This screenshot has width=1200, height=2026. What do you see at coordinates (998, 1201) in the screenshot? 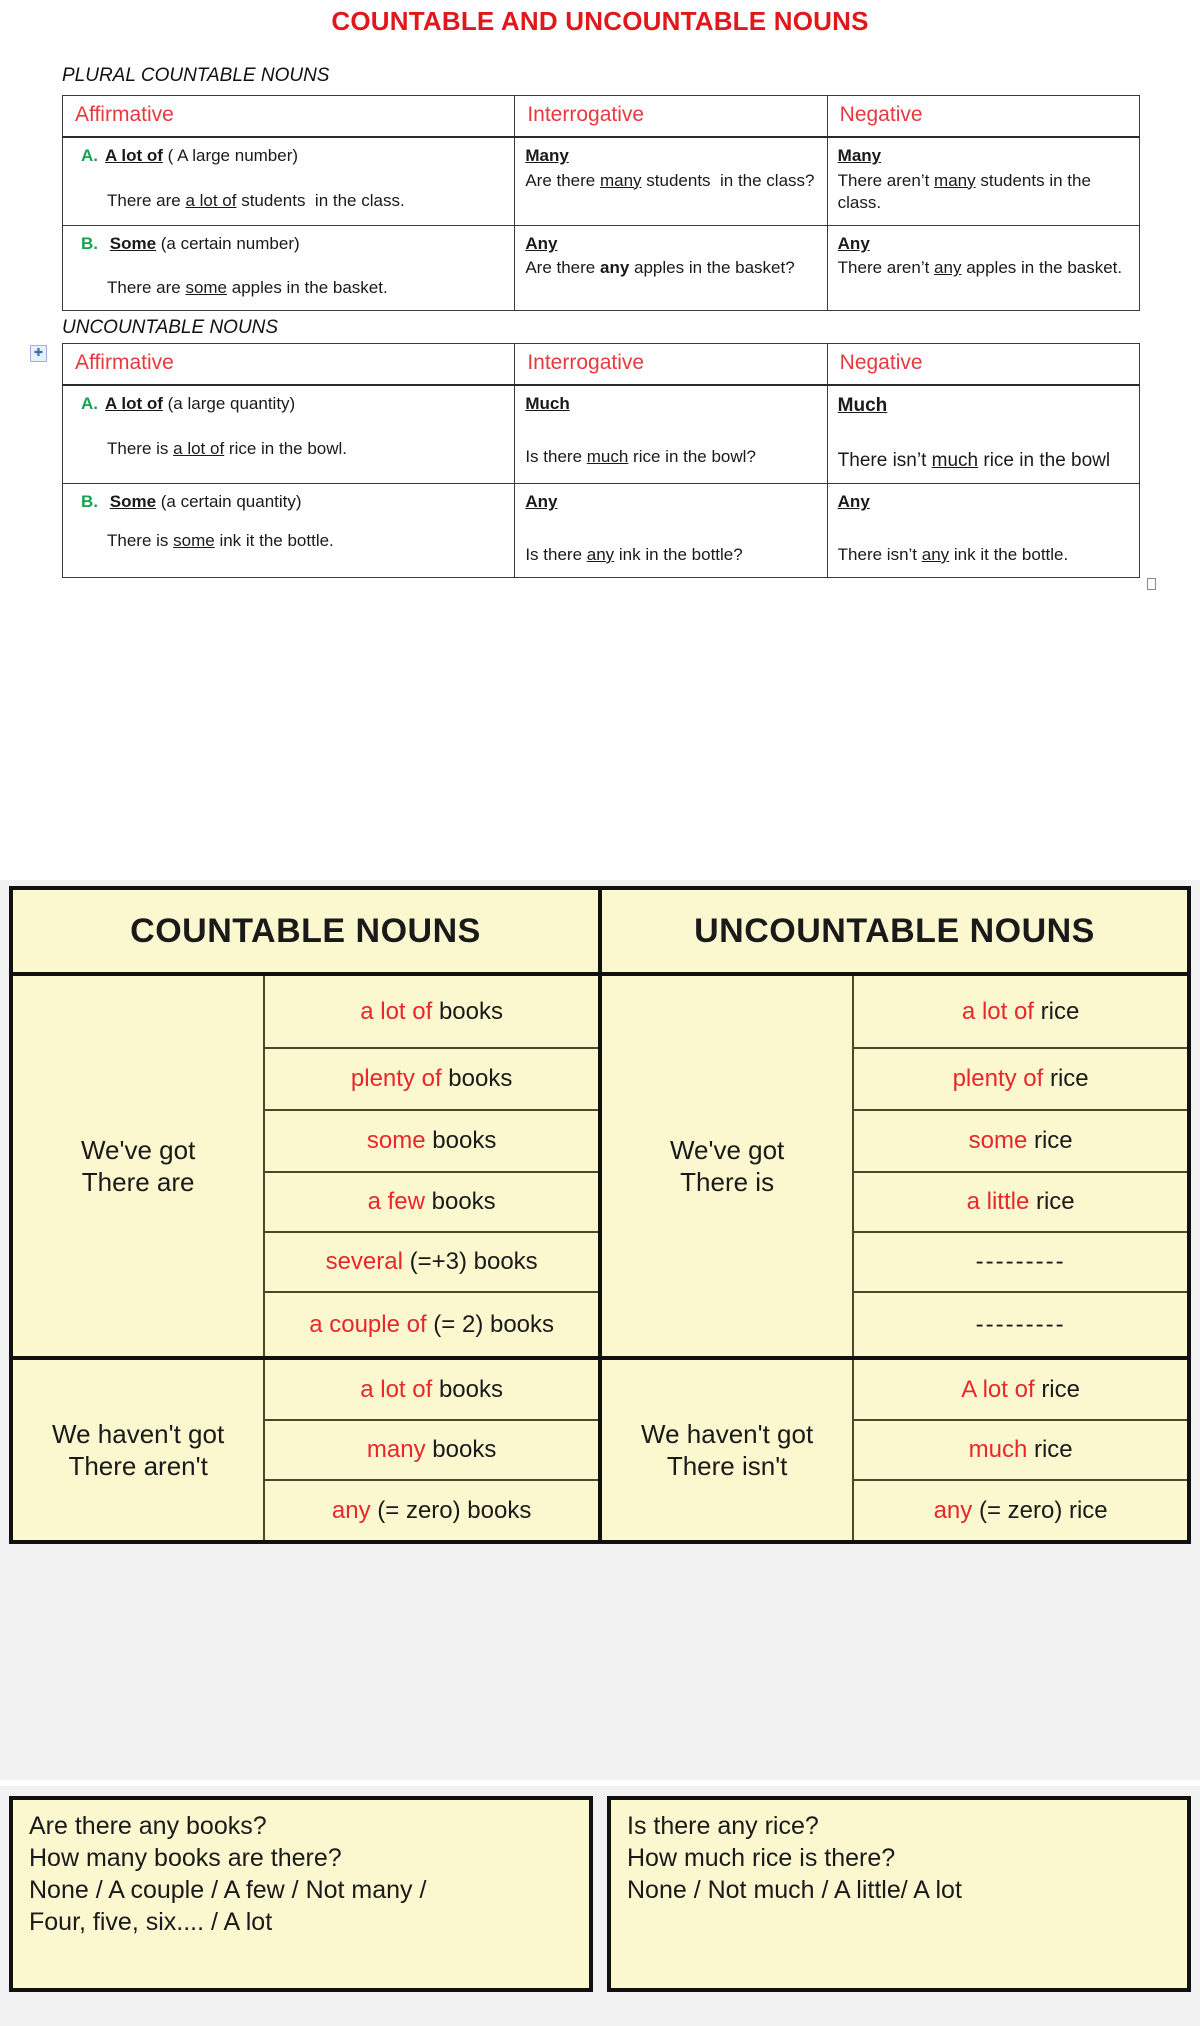
I see `quantifier: a little` at bounding box center [998, 1201].